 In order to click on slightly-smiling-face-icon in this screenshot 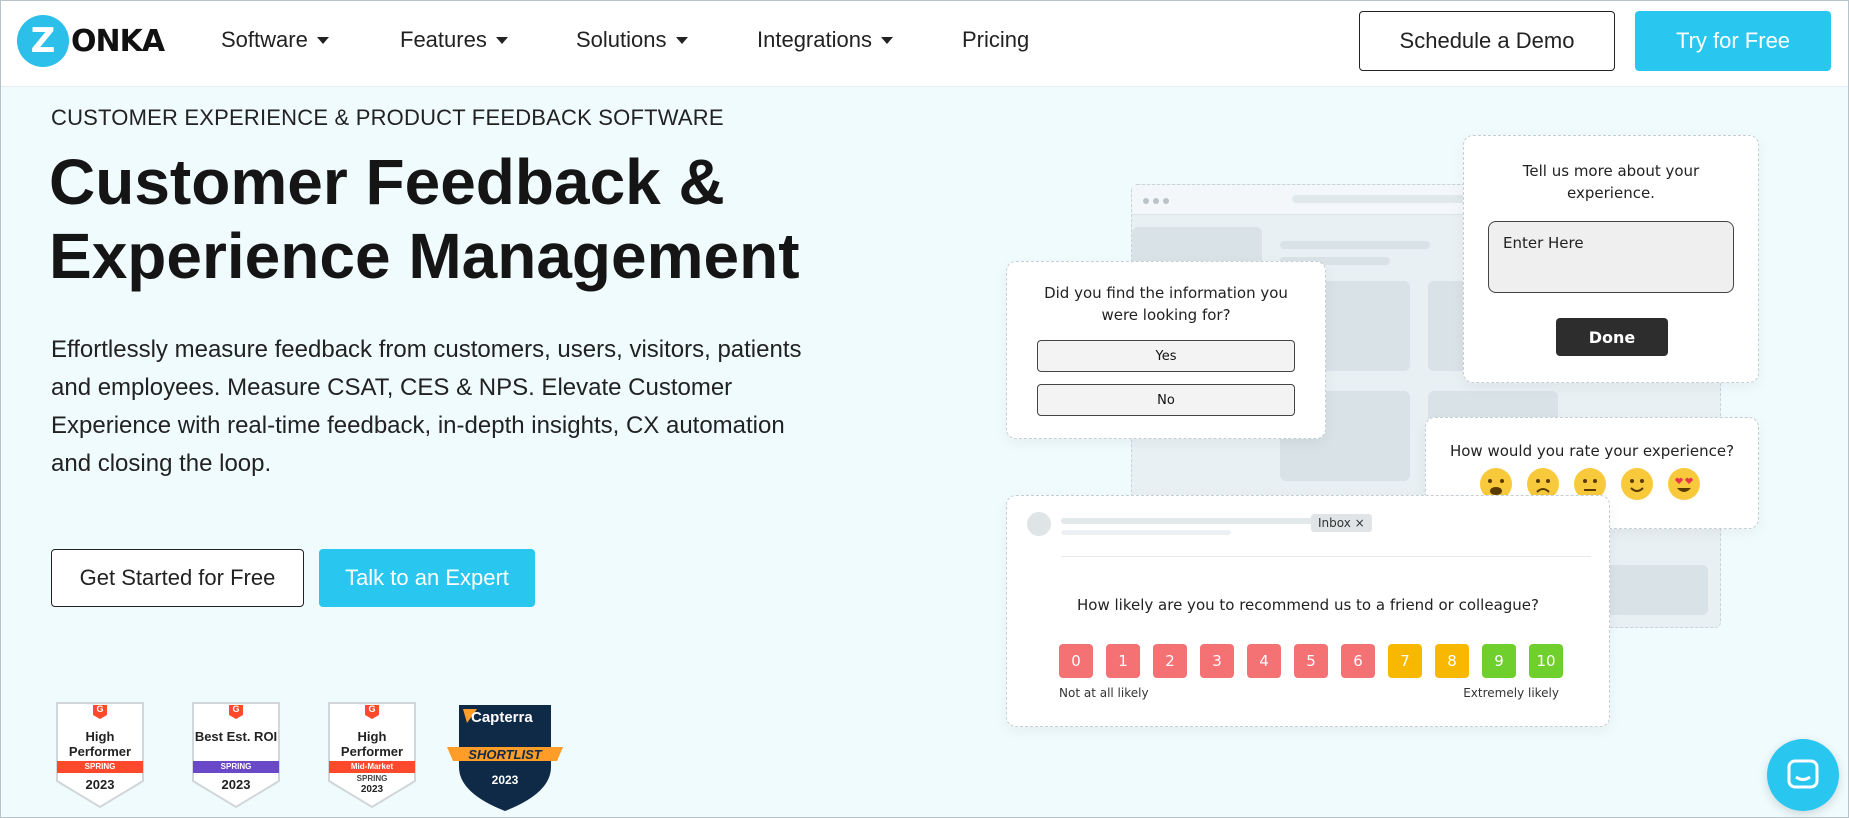, I will do `click(1637, 484)`.